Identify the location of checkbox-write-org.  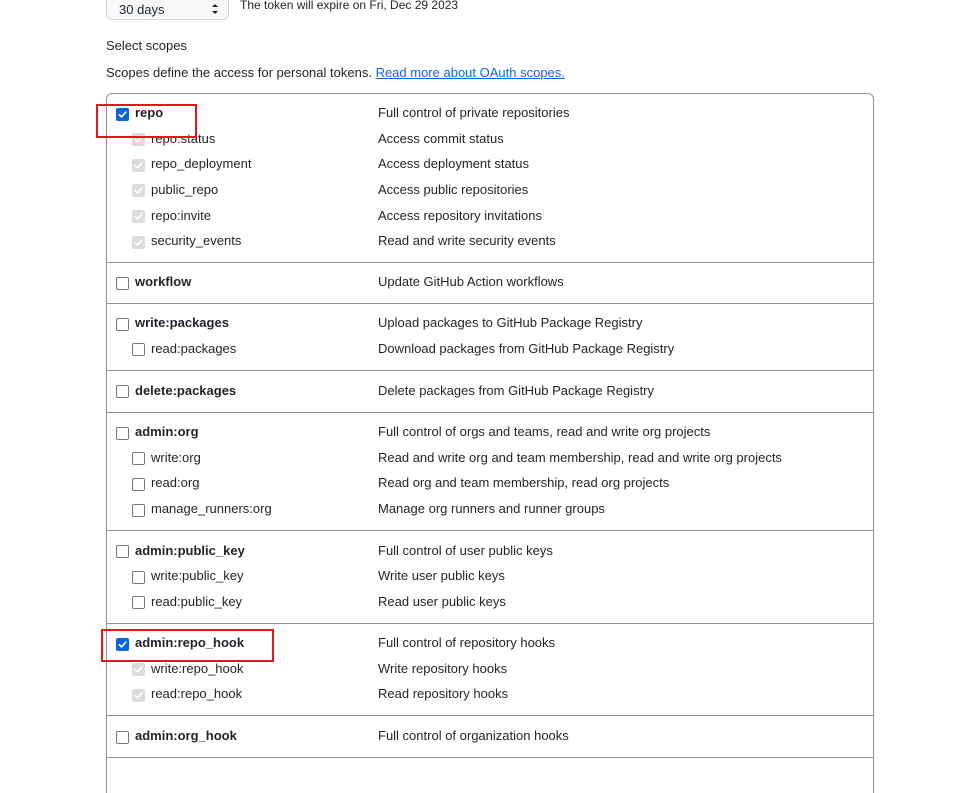
(138, 459).